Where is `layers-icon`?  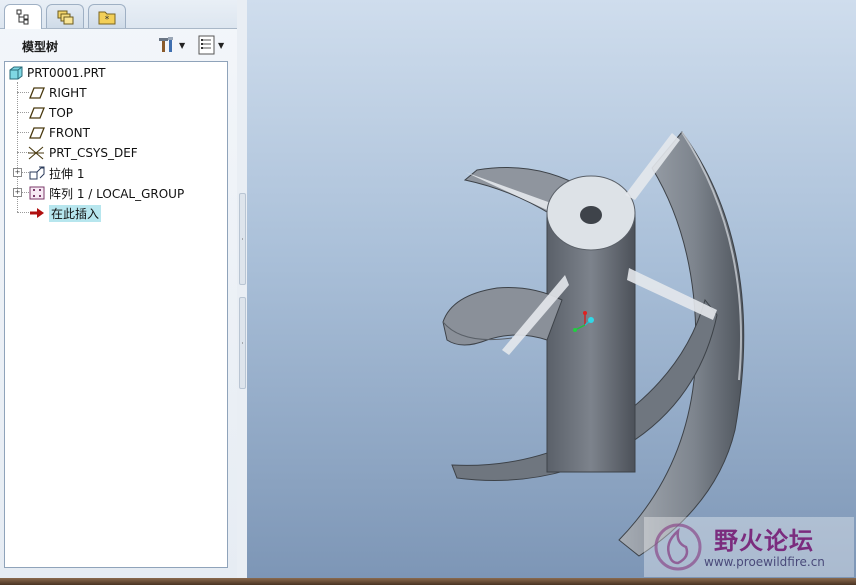
layers-icon is located at coordinates (65, 17).